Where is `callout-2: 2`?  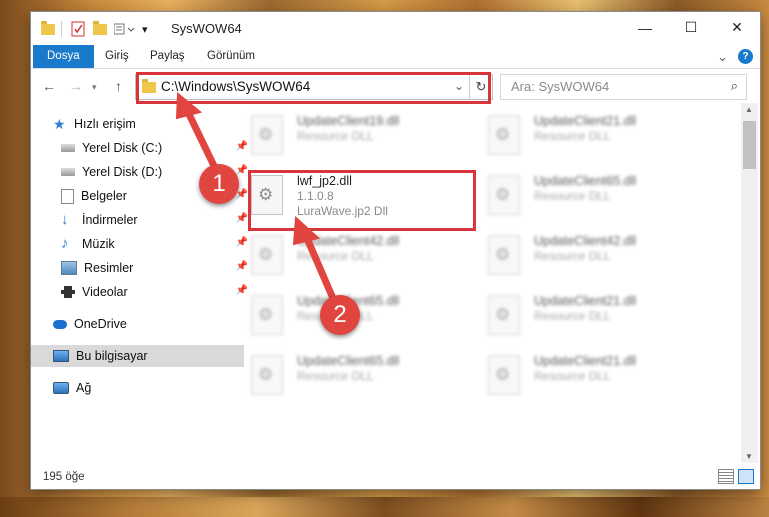 callout-2: 2 is located at coordinates (340, 315).